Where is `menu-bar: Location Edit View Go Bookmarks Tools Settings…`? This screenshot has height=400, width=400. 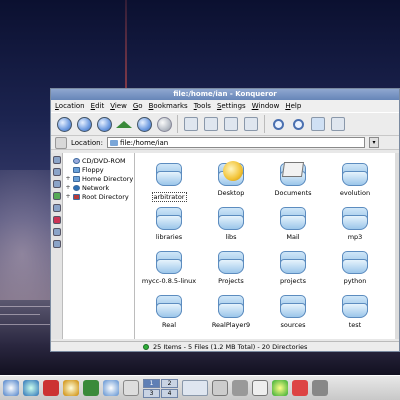
menu-bar: Location Edit View Go Bookmarks Tools Settings… is located at coordinates (225, 106).